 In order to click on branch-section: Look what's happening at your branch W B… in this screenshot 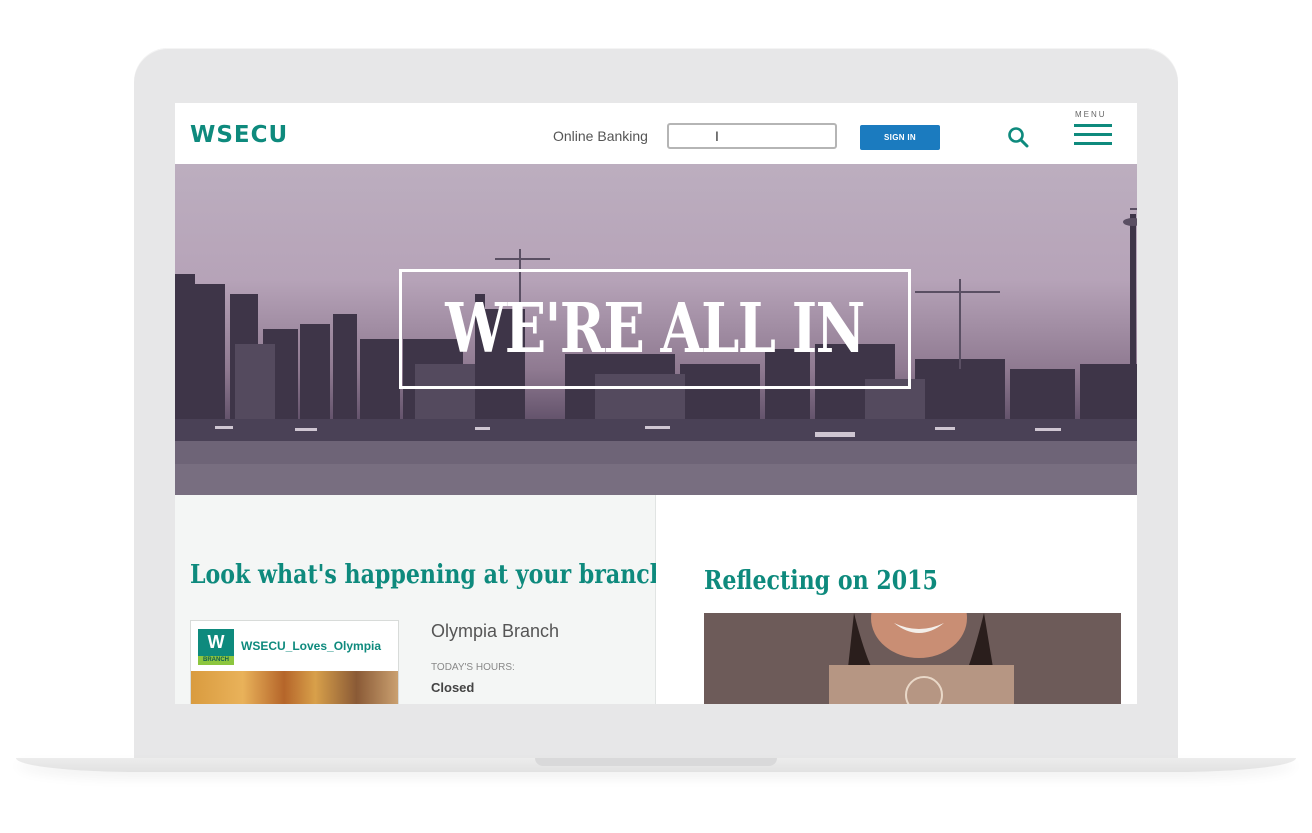, I will do `click(420, 599)`.